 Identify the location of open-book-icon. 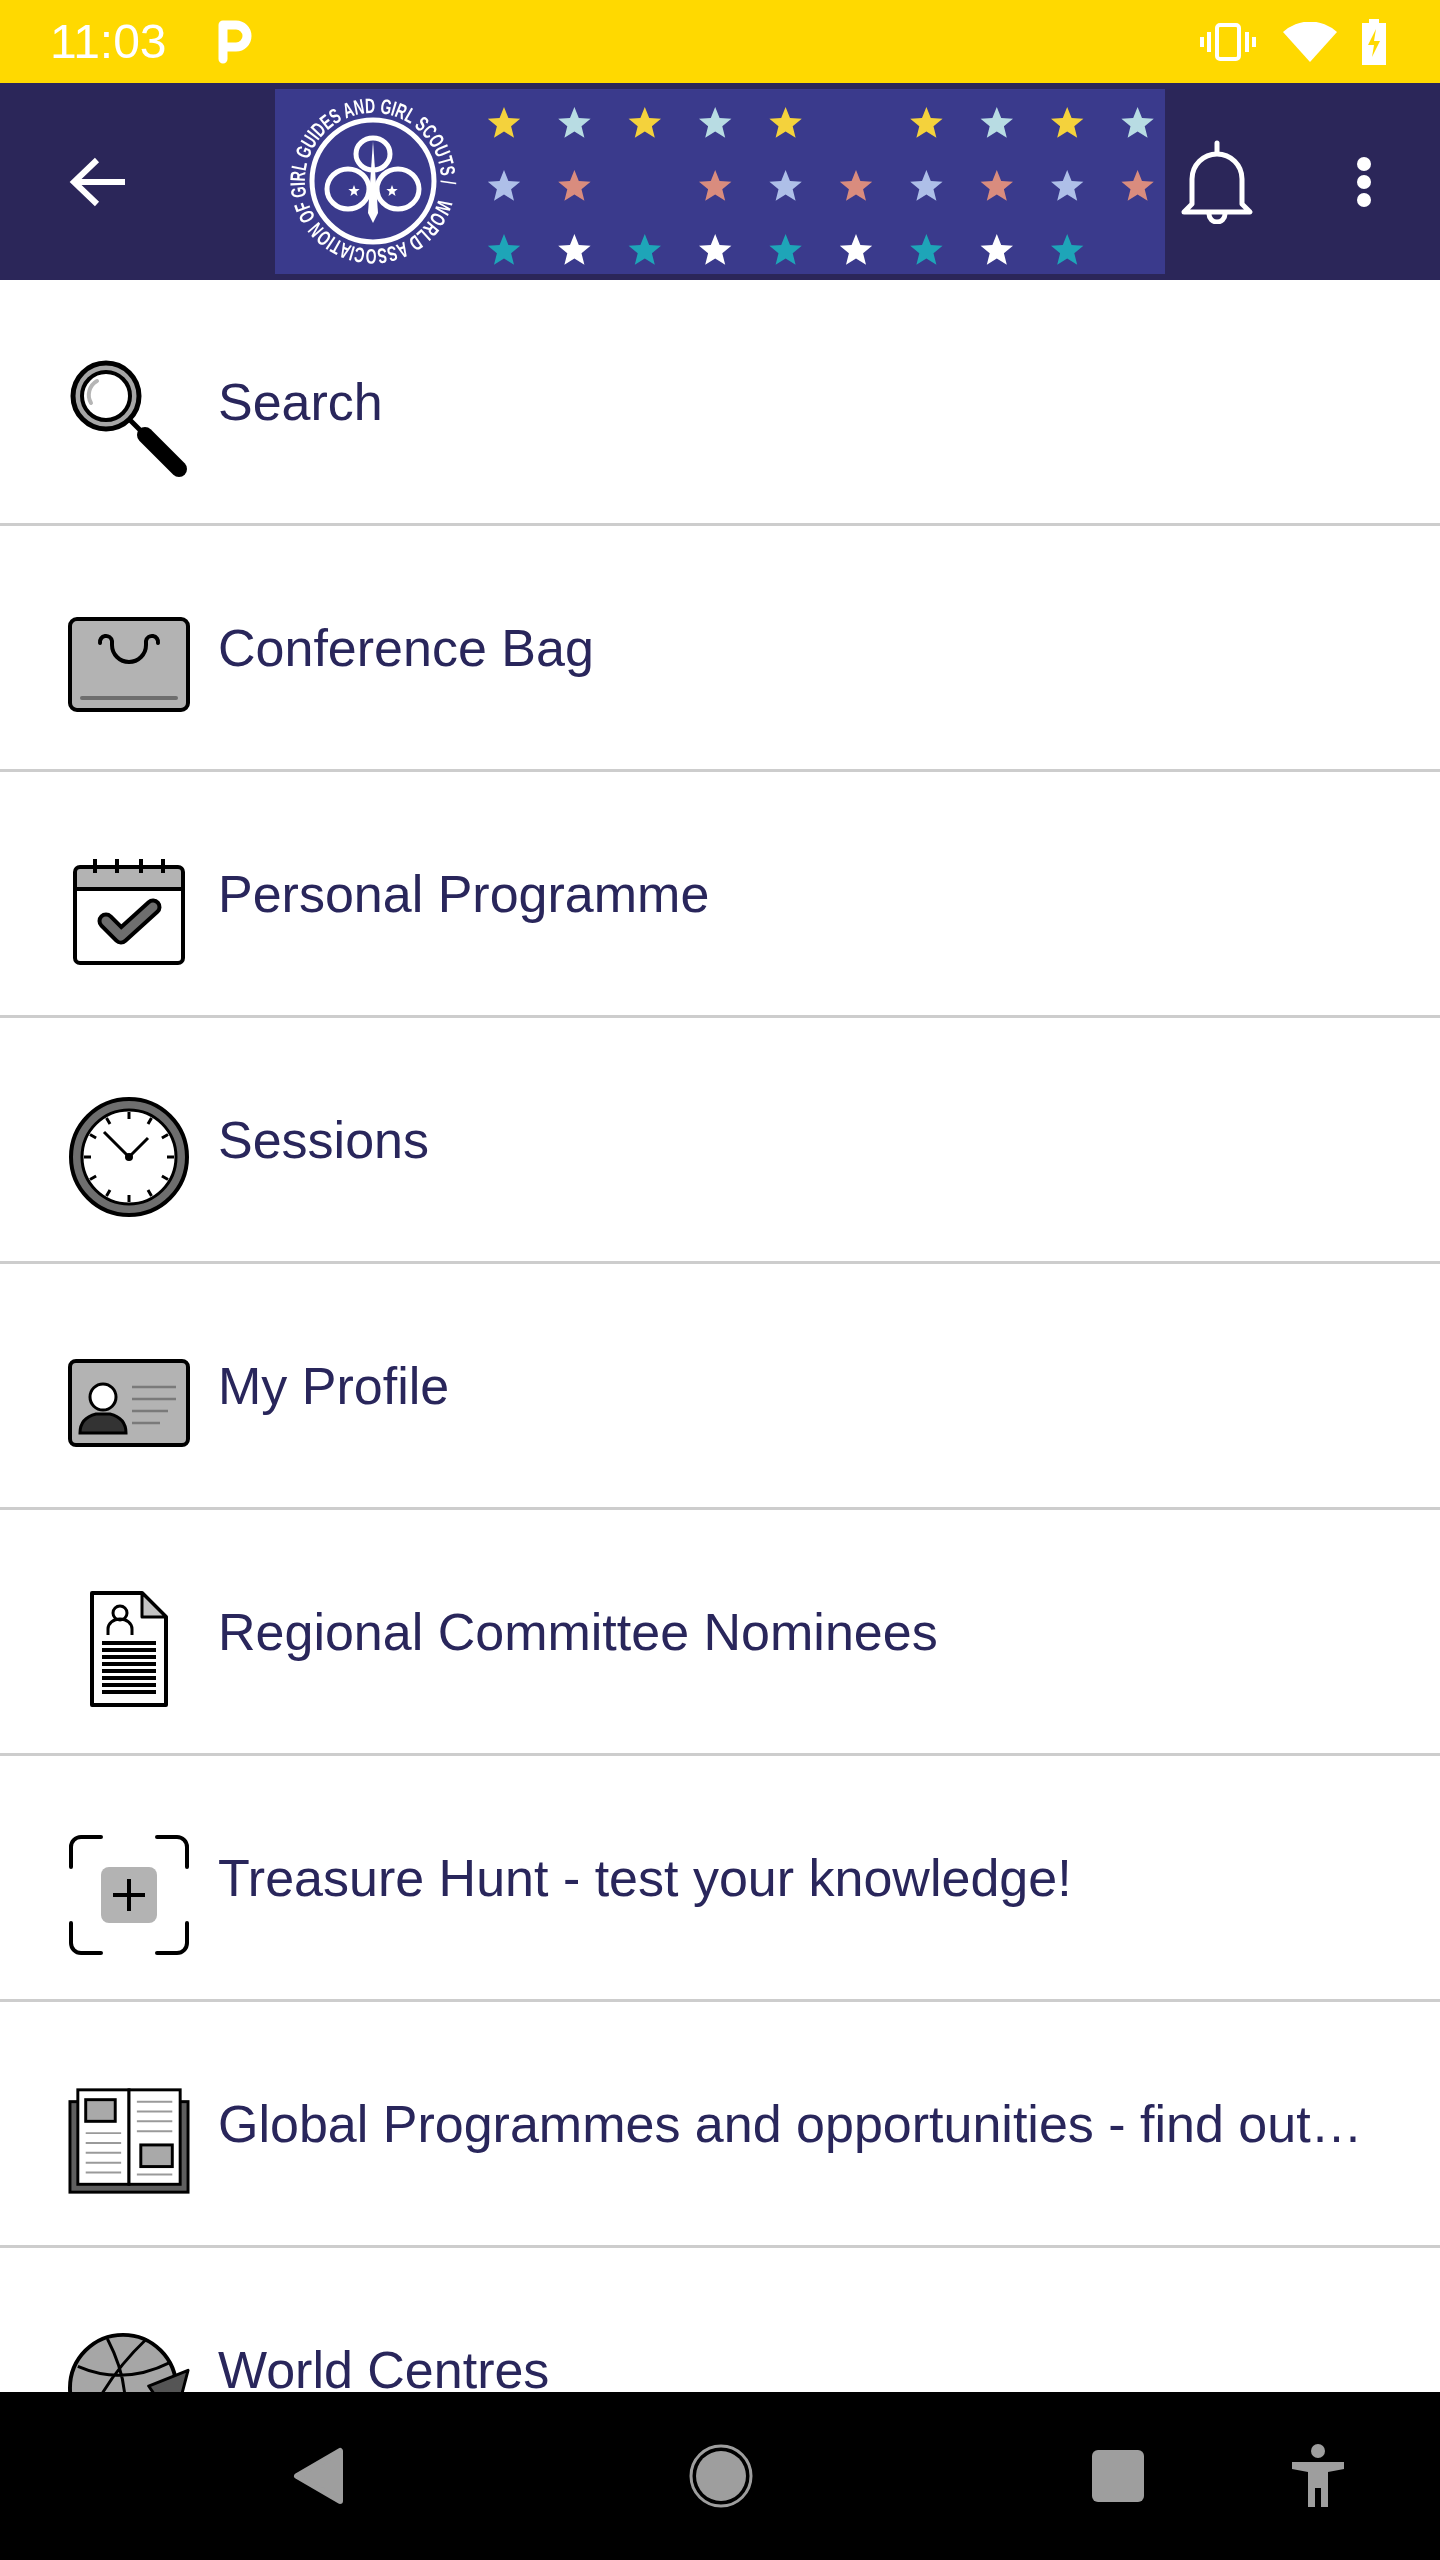
(129, 2140).